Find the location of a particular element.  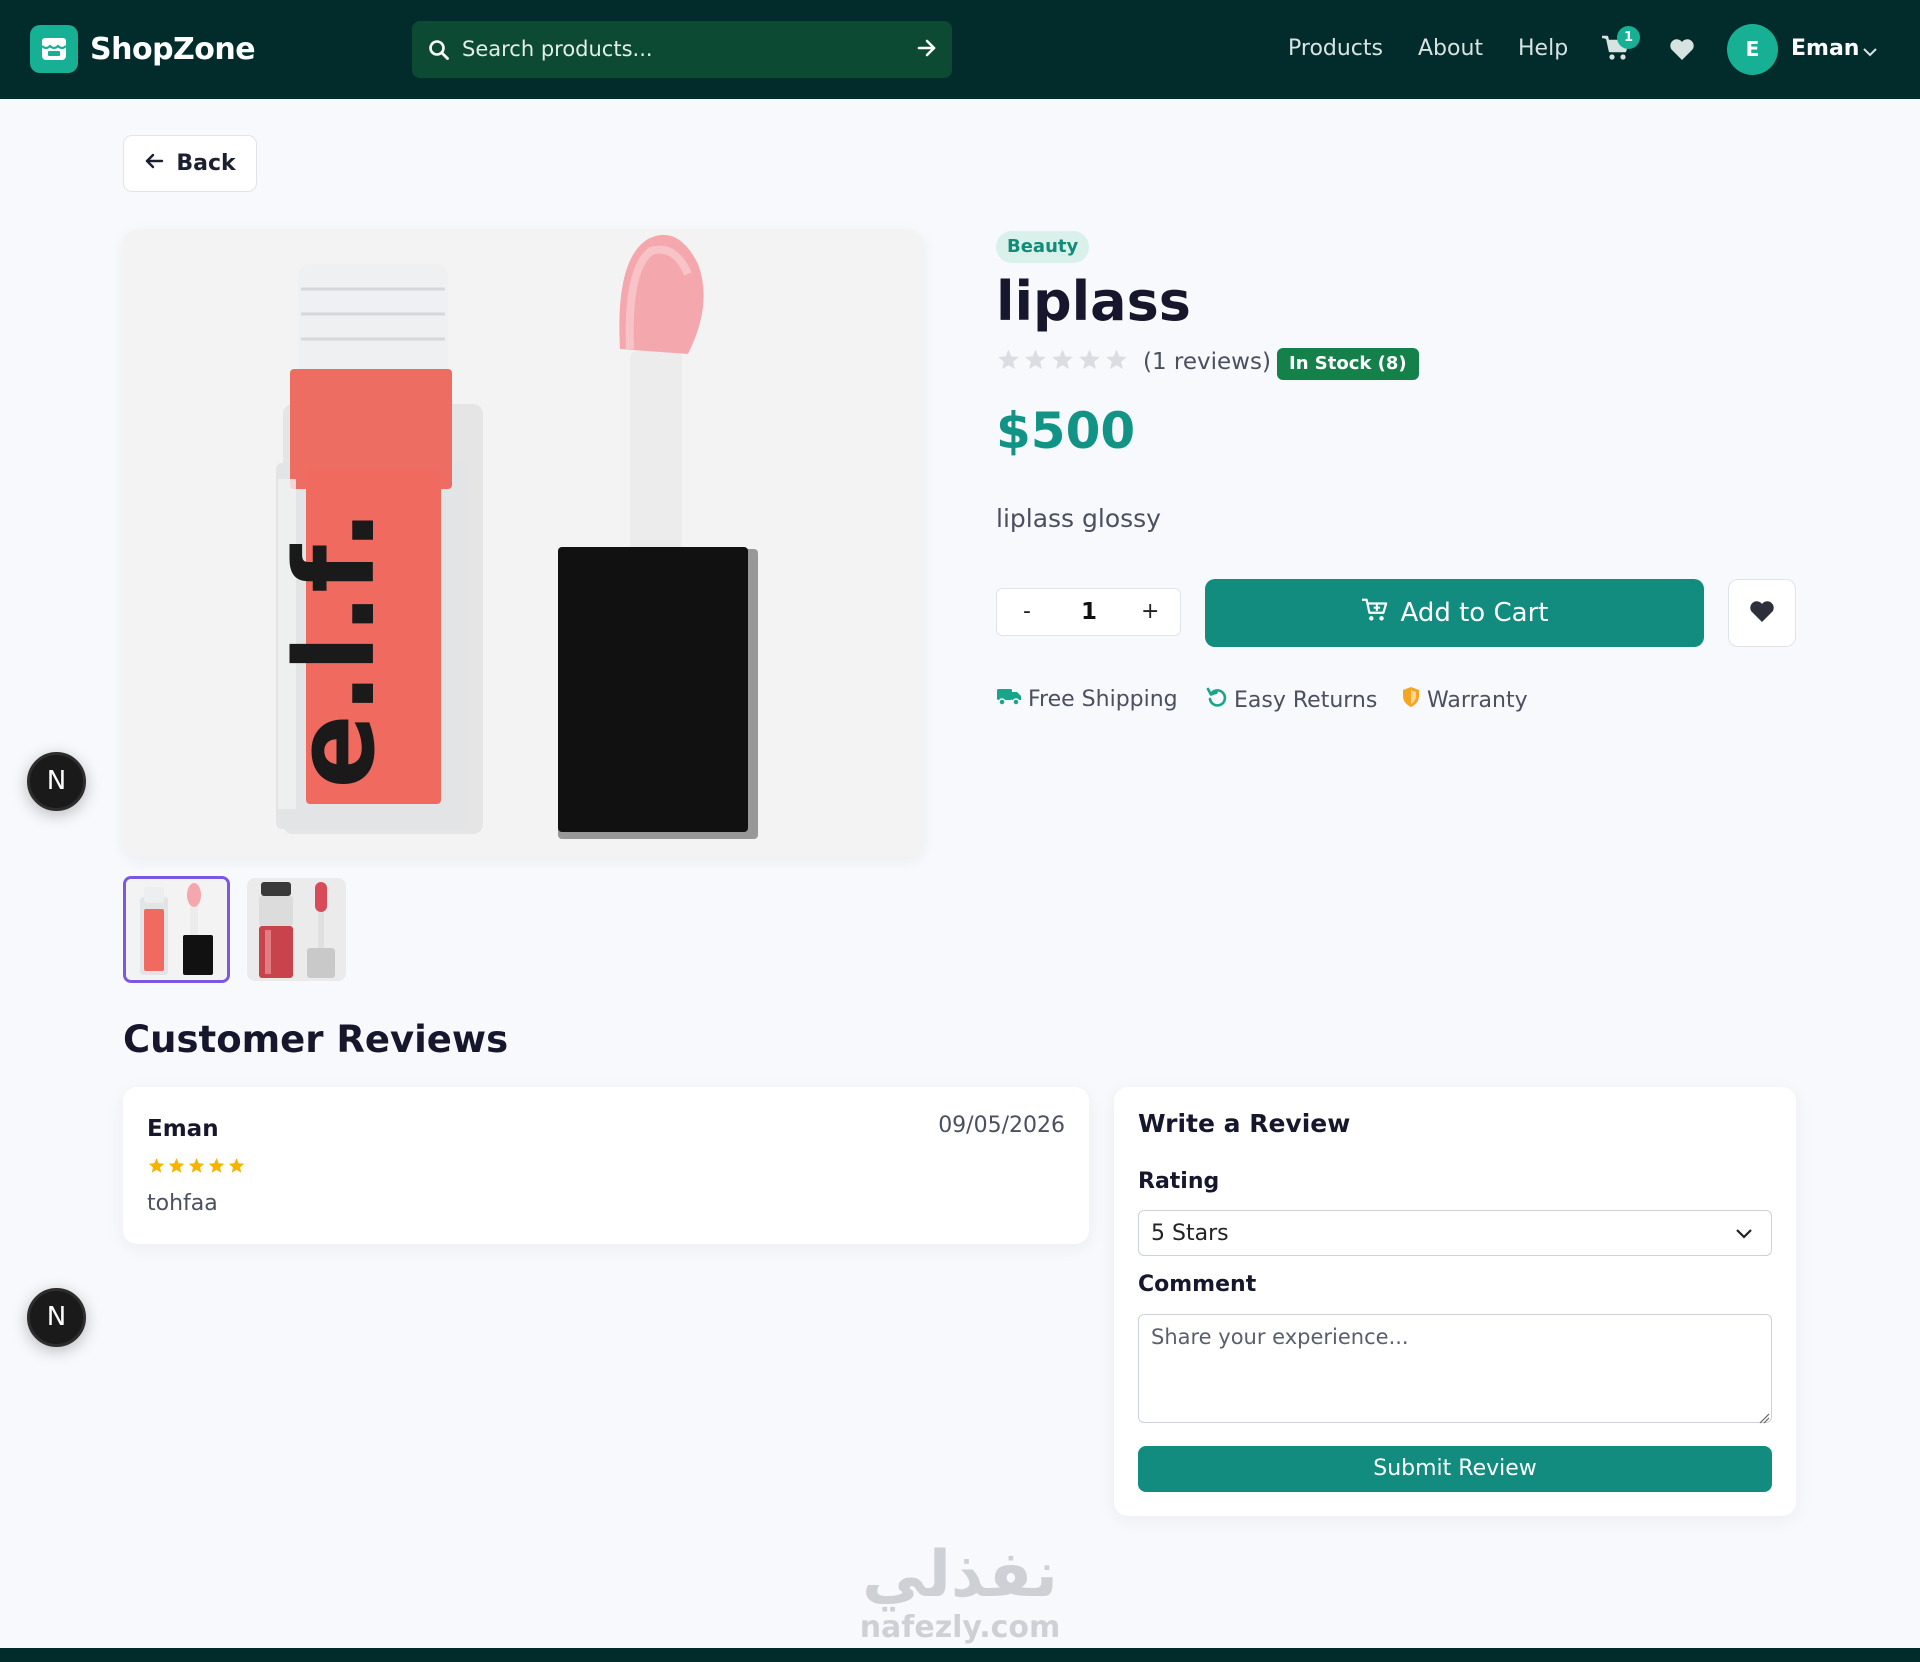

add-to-wishlist-button is located at coordinates (1762, 613).